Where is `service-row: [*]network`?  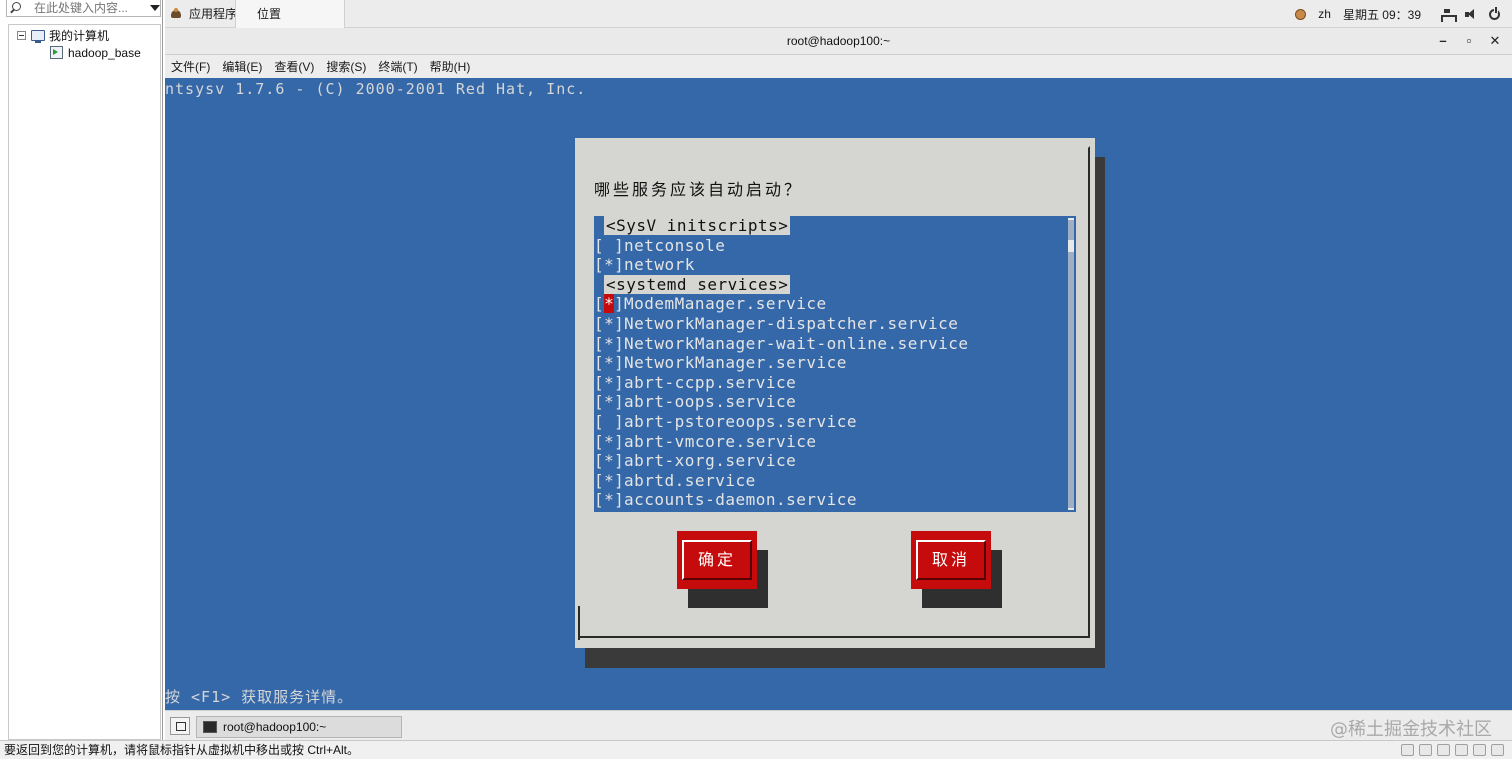 service-row: [*]network is located at coordinates (644, 264).